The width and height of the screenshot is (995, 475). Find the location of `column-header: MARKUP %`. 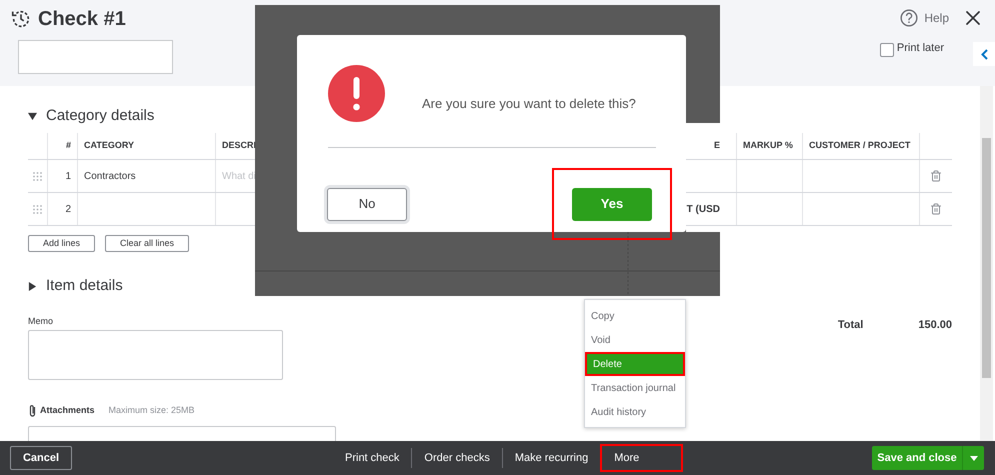

column-header: MARKUP % is located at coordinates (768, 145).